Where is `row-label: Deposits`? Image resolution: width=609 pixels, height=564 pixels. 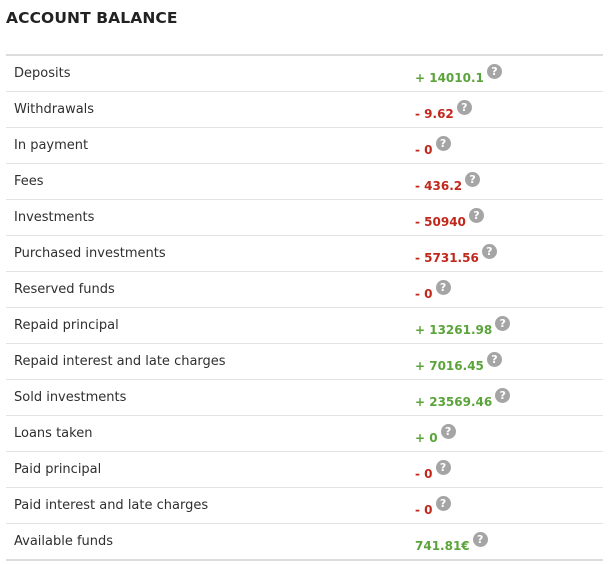
row-label: Deposits is located at coordinates (42, 73).